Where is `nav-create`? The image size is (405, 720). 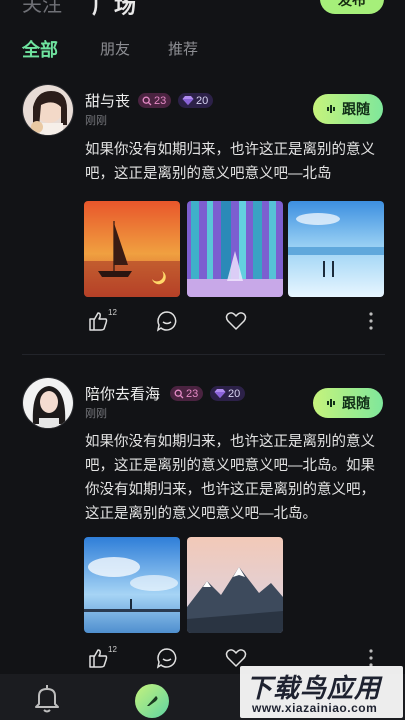
nav-create is located at coordinates (152, 701).